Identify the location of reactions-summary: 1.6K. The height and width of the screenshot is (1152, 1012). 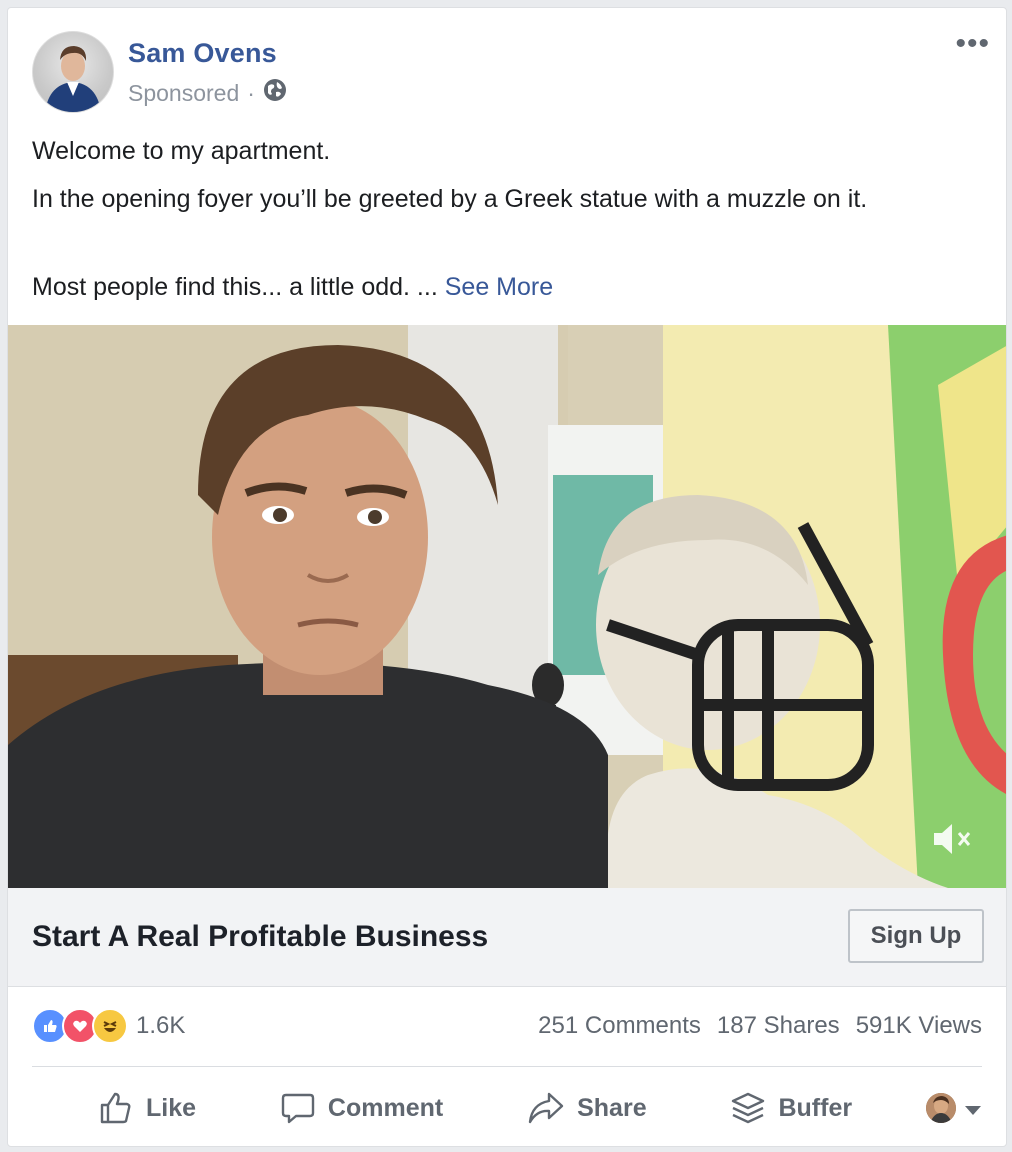
(108, 1026).